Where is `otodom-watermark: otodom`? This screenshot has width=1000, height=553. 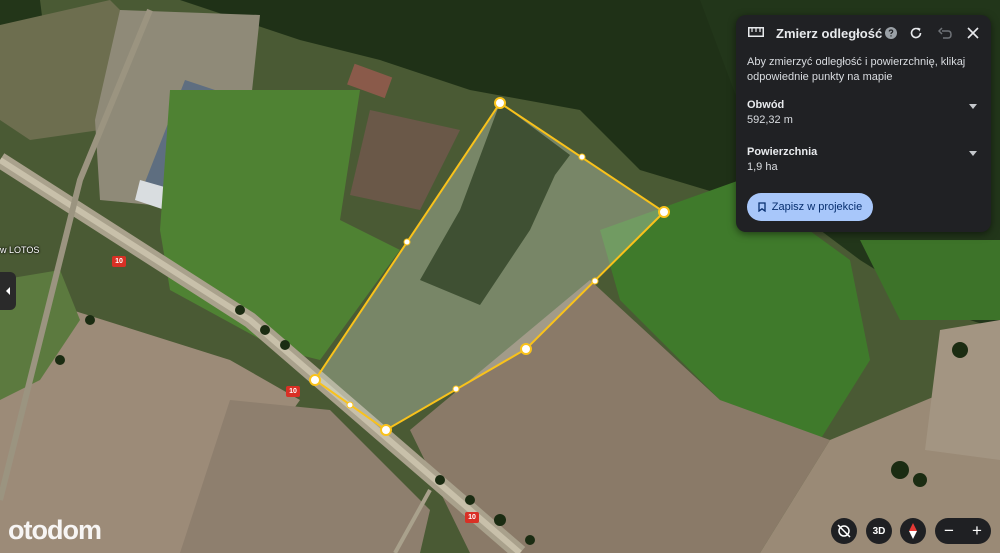
otodom-watermark: otodom is located at coordinates (55, 530).